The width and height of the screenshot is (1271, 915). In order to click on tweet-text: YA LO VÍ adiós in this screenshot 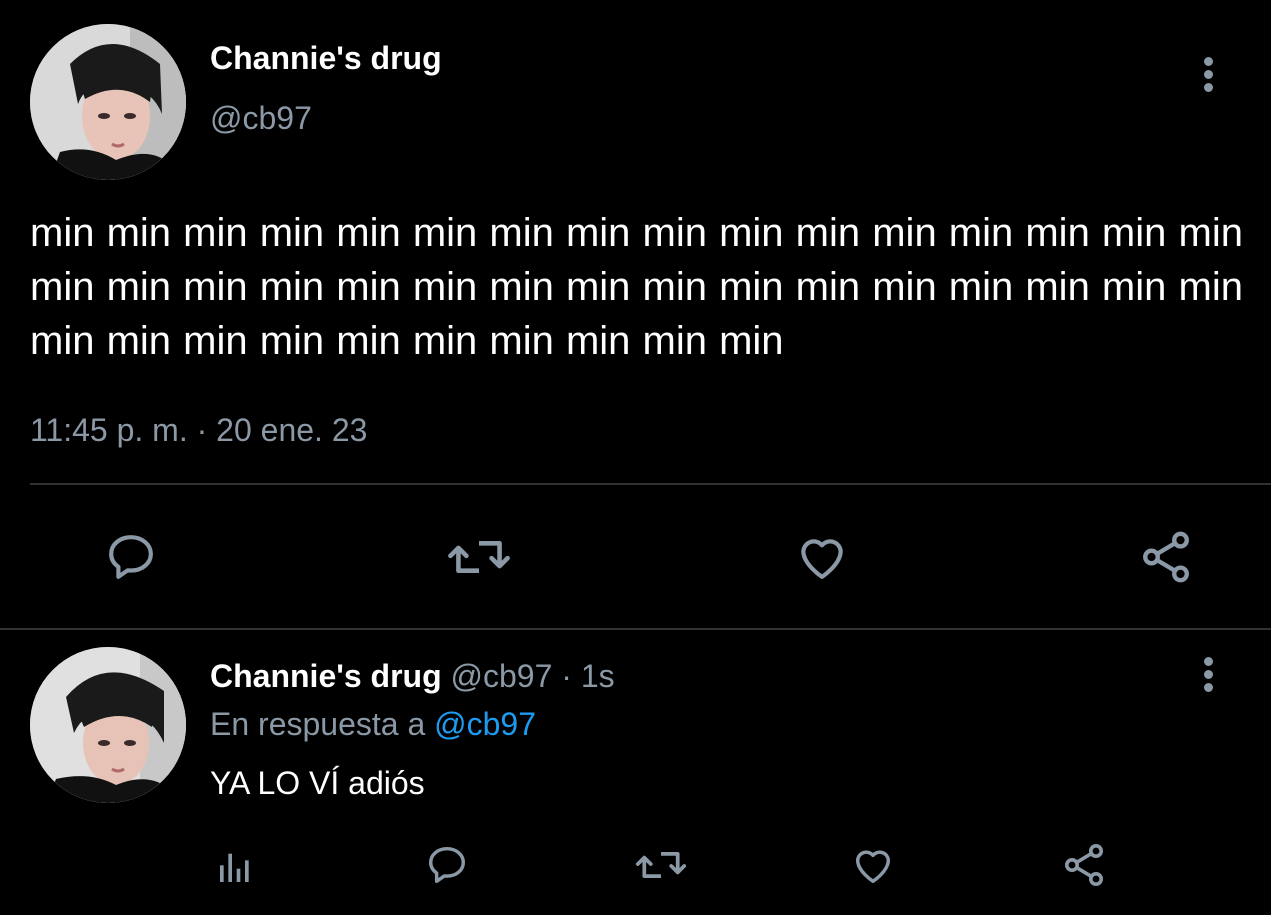, I will do `click(317, 783)`.